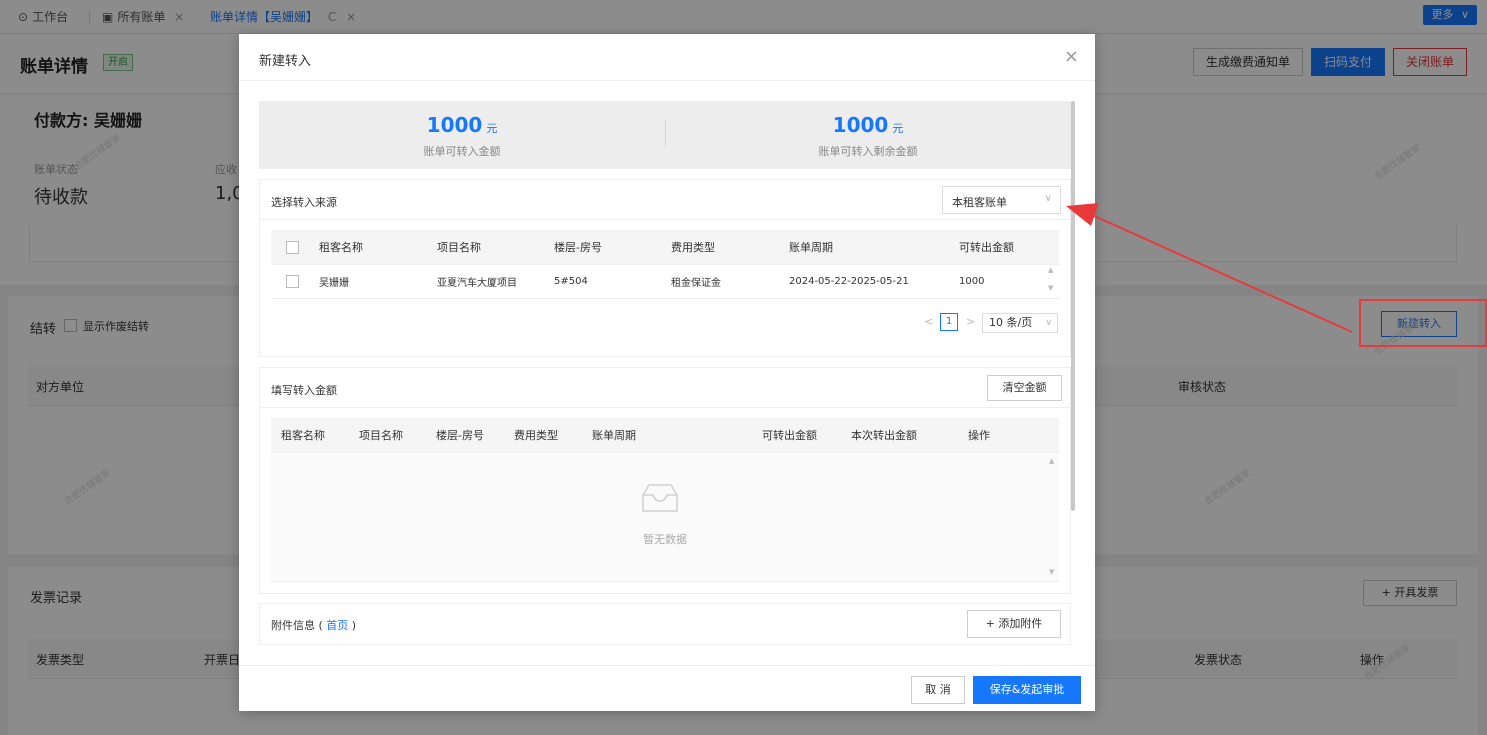 The width and height of the screenshot is (1487, 735). Describe the element at coordinates (665, 388) in the screenshot. I see `amount-section-header: 填写转入金额 清空金额` at that location.